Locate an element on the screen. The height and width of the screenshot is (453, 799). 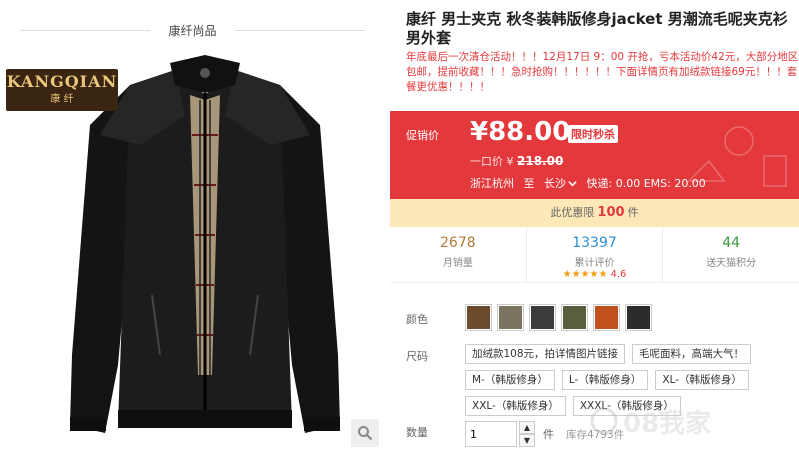
color-label: 颜色 is located at coordinates (417, 319).